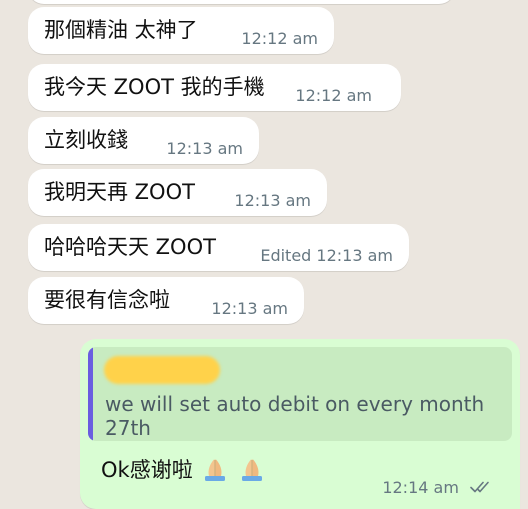  What do you see at coordinates (218, 247) in the screenshot?
I see `message-bubble: 哈哈哈天天 ZOOT Edited 12:13 am` at bounding box center [218, 247].